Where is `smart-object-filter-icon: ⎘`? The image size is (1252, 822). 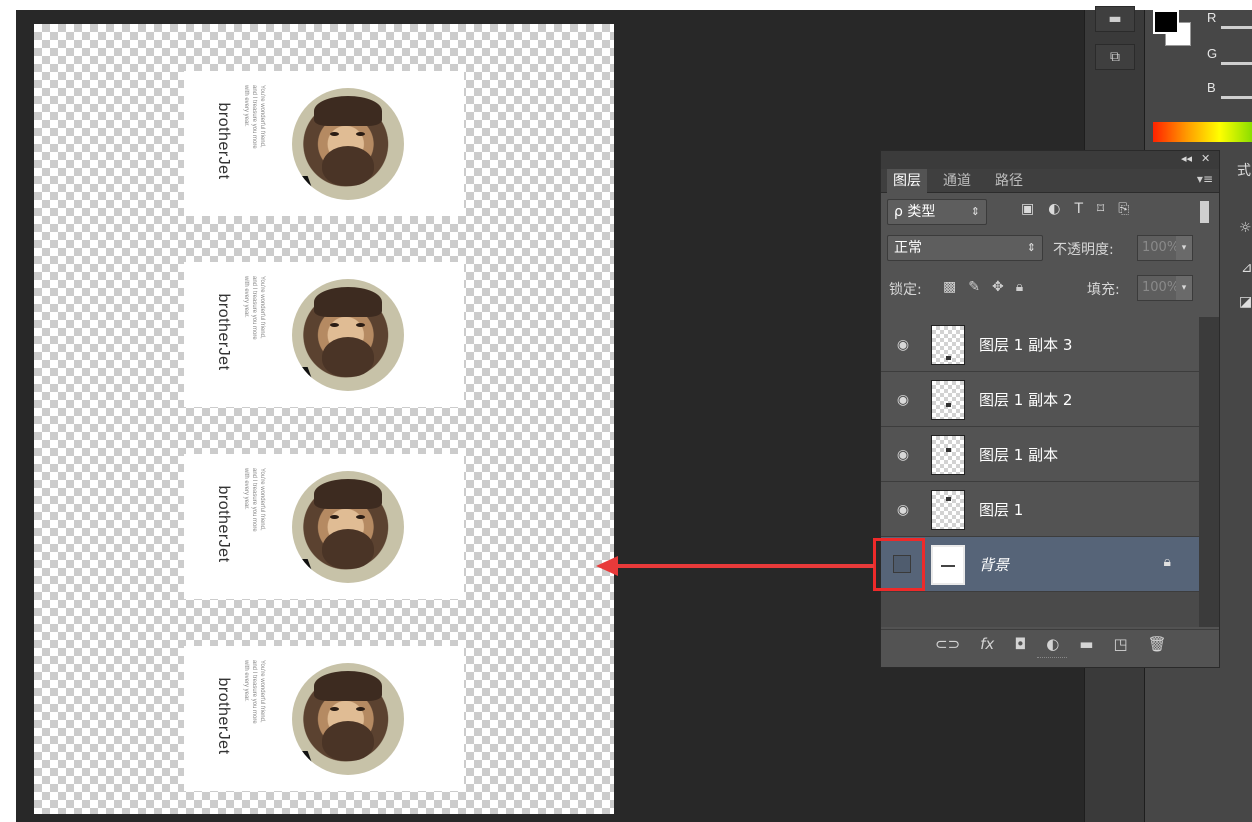 smart-object-filter-icon: ⎘ is located at coordinates (1123, 209).